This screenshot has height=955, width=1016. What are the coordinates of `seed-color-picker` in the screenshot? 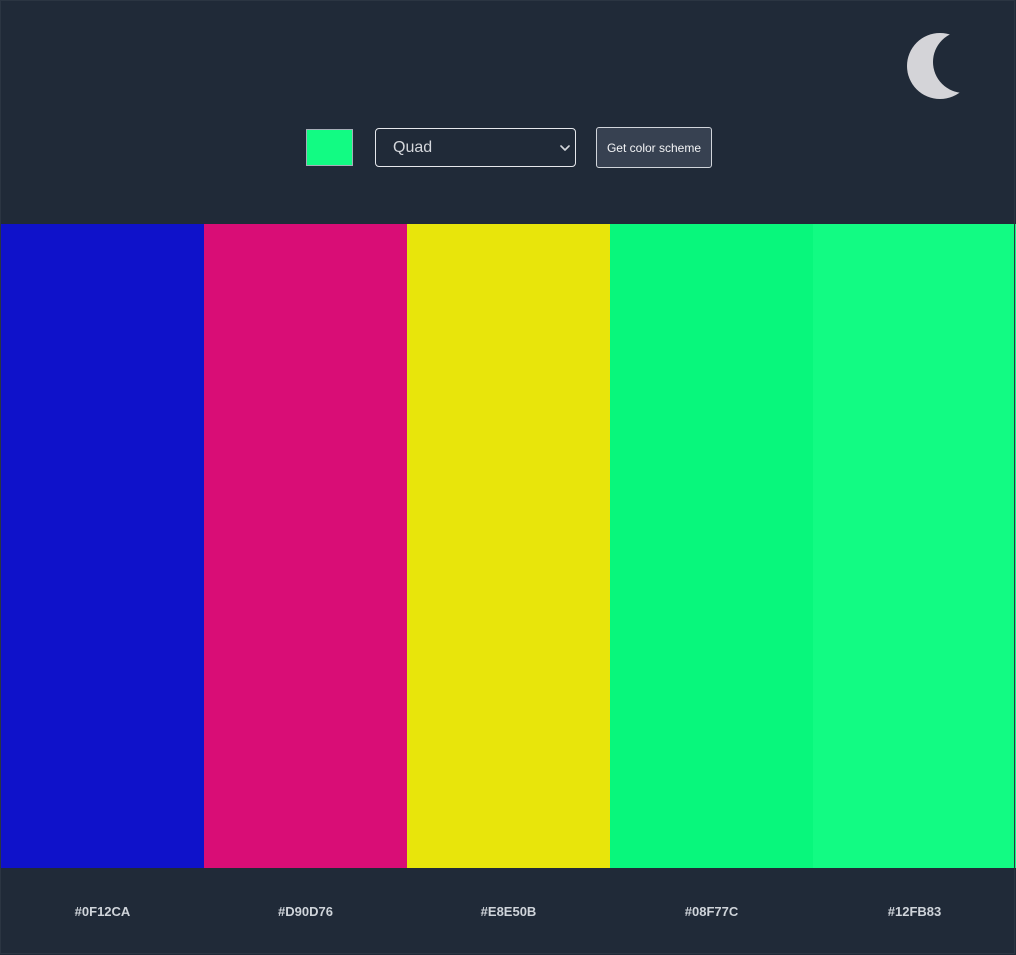 It's located at (329, 147).